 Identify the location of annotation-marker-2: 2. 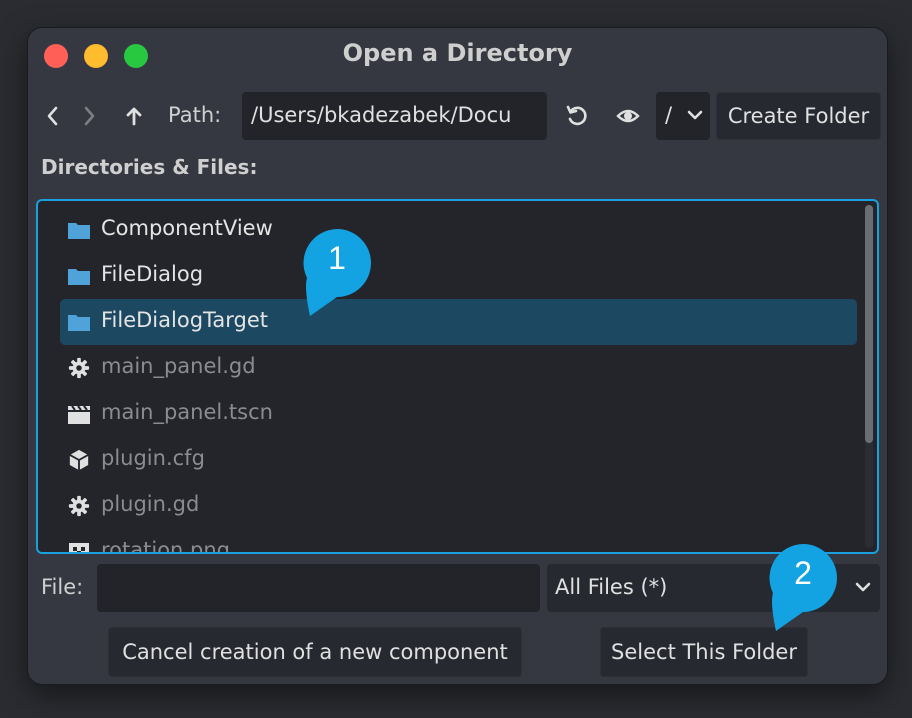
(803, 587).